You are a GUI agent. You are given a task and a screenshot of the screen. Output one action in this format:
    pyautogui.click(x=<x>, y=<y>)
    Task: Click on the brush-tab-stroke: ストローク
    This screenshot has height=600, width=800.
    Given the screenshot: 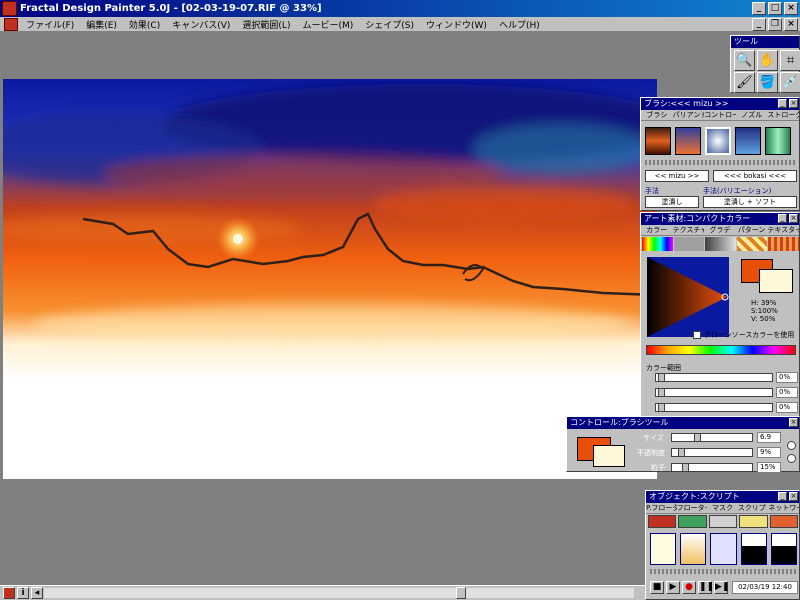 What is the action you would take?
    pyautogui.click(x=783, y=115)
    